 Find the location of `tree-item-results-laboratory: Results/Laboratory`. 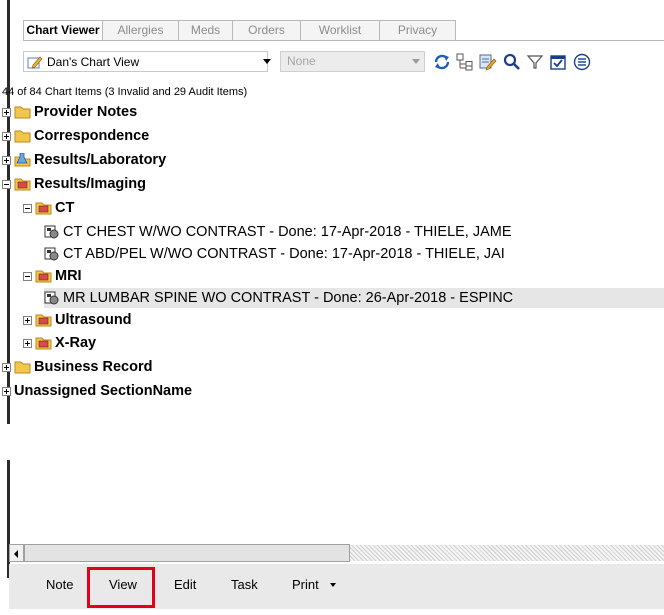

tree-item-results-laboratory: Results/Laboratory is located at coordinates (84, 160).